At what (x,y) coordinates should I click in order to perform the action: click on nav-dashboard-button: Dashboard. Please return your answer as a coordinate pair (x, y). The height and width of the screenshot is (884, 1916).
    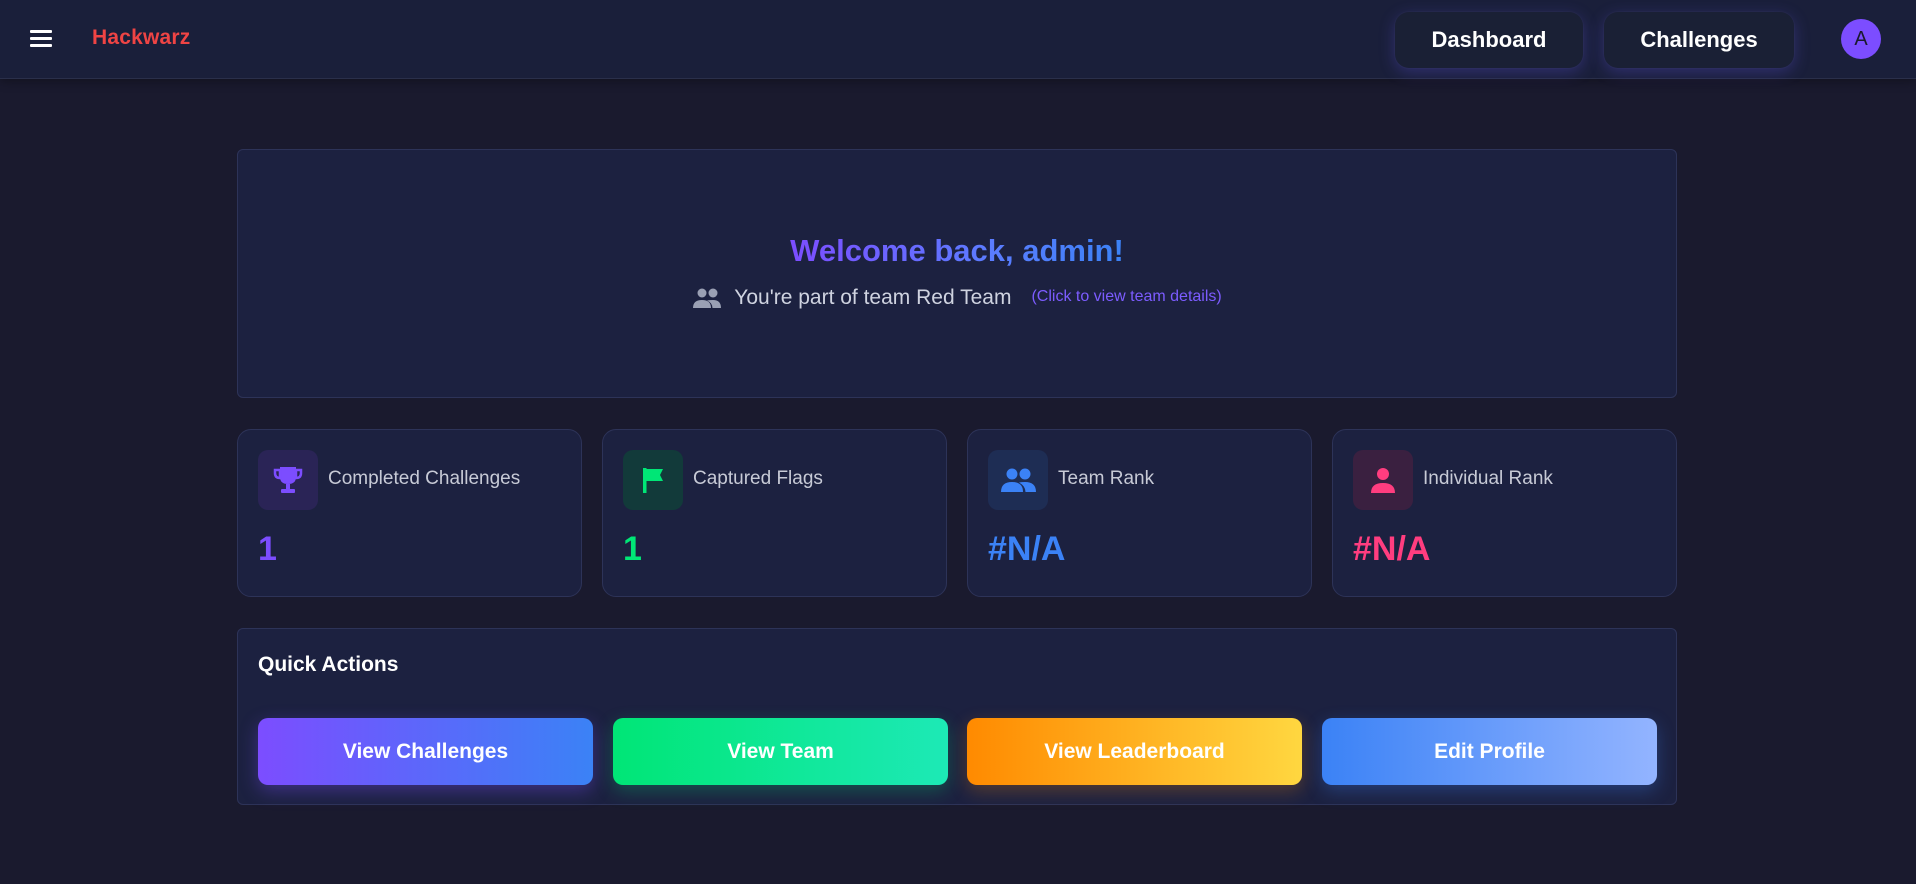
    Looking at the image, I should click on (1489, 40).